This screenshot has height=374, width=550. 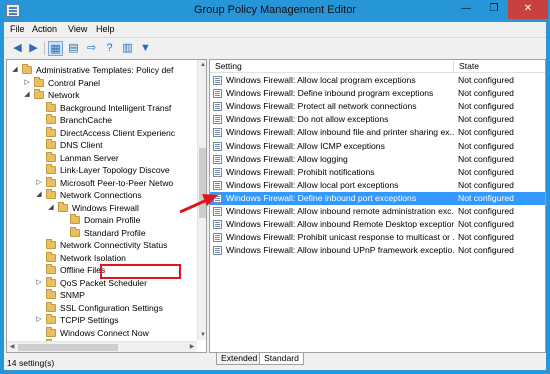 I want to click on tree-item: Domain Profile, so click(x=102, y=220).